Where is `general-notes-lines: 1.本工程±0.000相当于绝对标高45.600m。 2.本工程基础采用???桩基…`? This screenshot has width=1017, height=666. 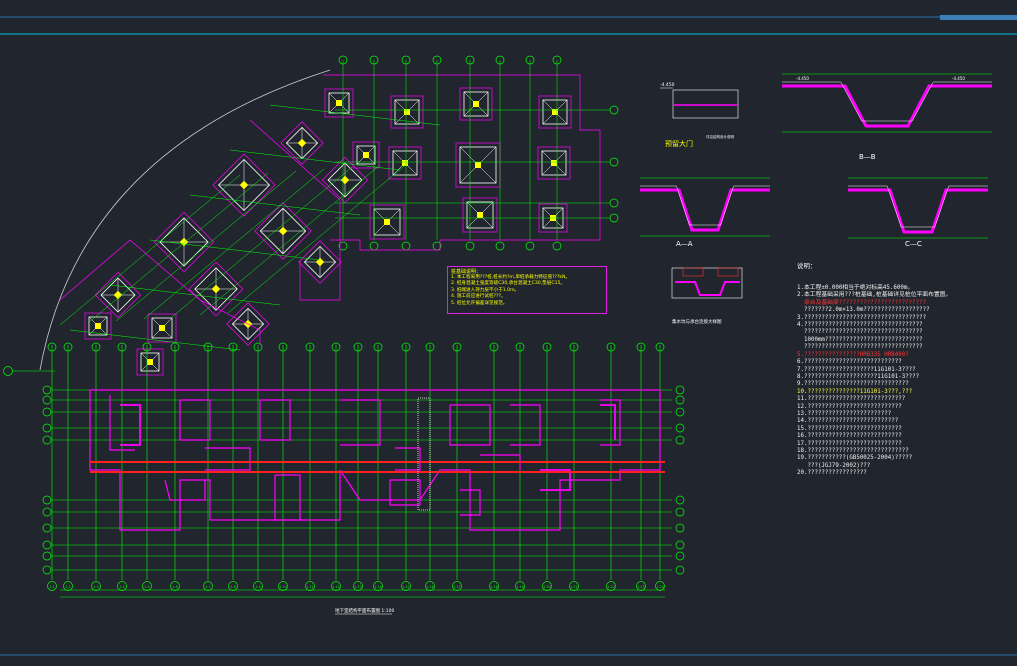 general-notes-lines: 1.本工程±0.000相当于绝对标高45.600m。 2.本工程基础采用???桩基… is located at coordinates (906, 381).